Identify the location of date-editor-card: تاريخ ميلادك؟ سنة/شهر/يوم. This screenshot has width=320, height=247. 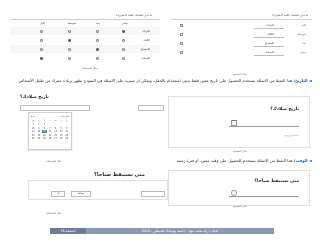
(239, 122).